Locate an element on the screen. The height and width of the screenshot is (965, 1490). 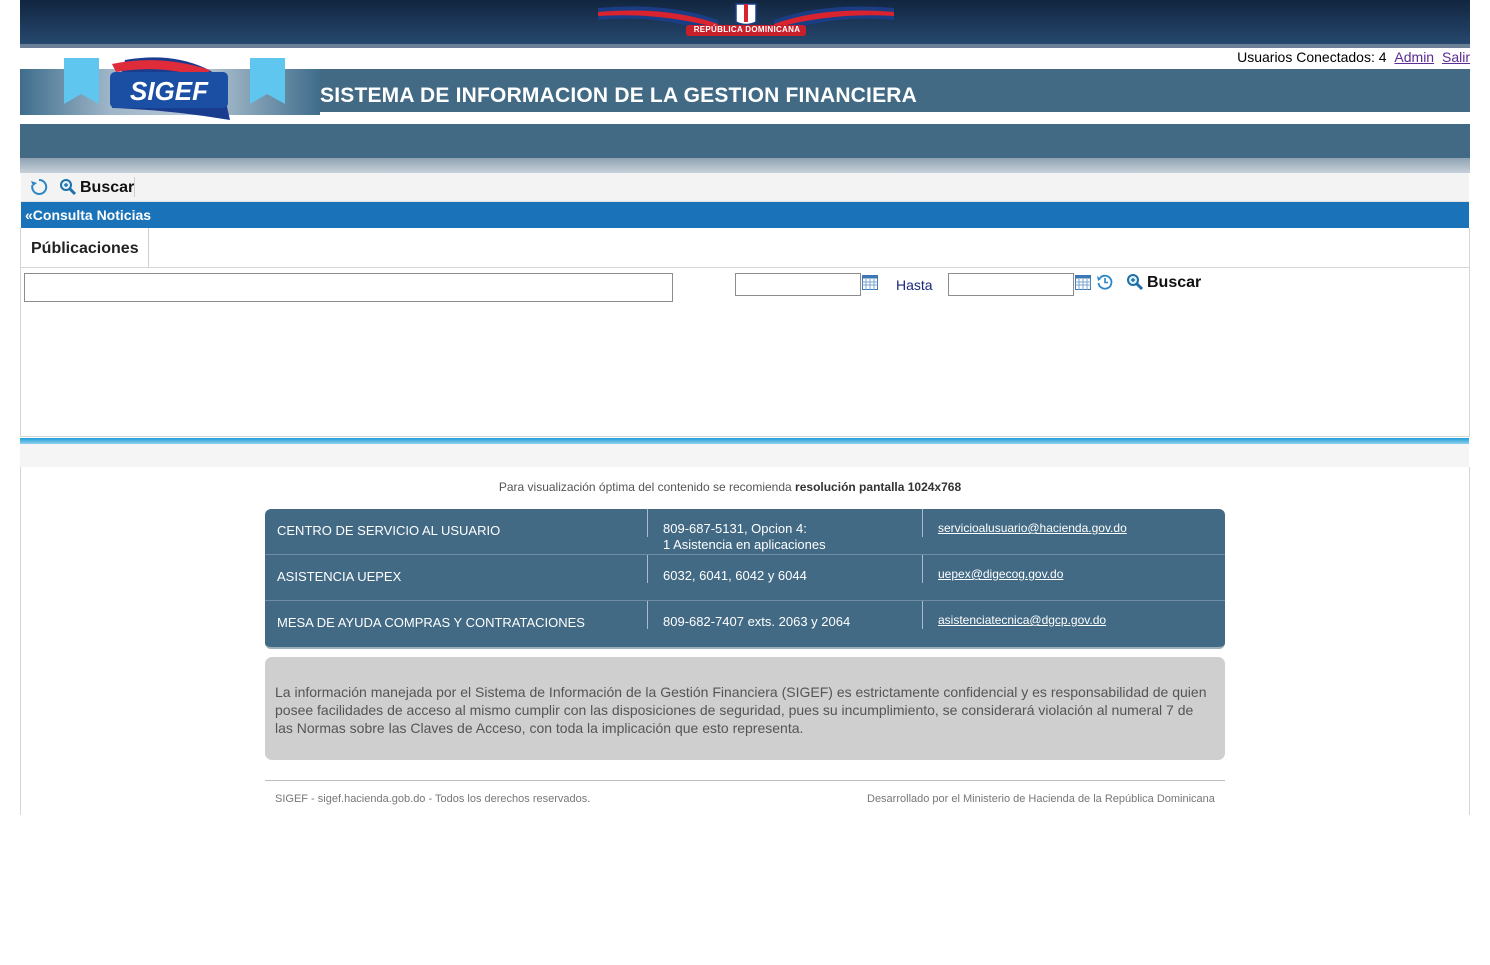
national-emblem-icon is located at coordinates (746, 19).